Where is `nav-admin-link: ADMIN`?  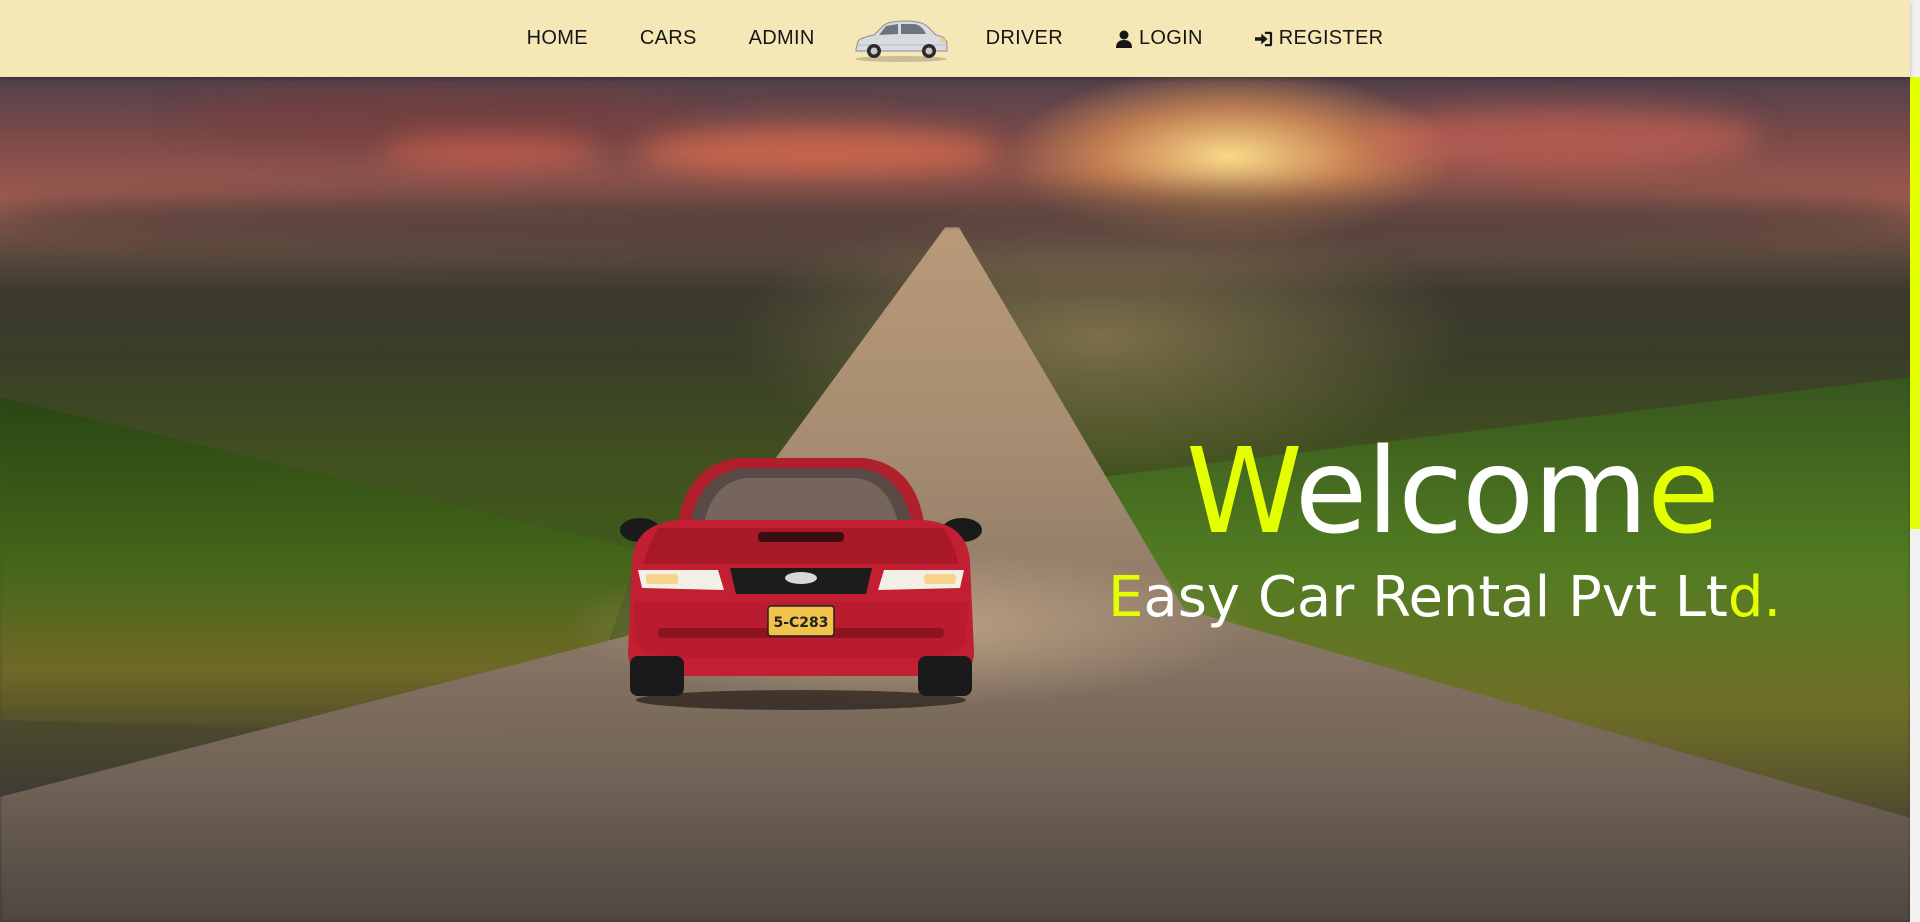 nav-admin-link: ADMIN is located at coordinates (782, 38).